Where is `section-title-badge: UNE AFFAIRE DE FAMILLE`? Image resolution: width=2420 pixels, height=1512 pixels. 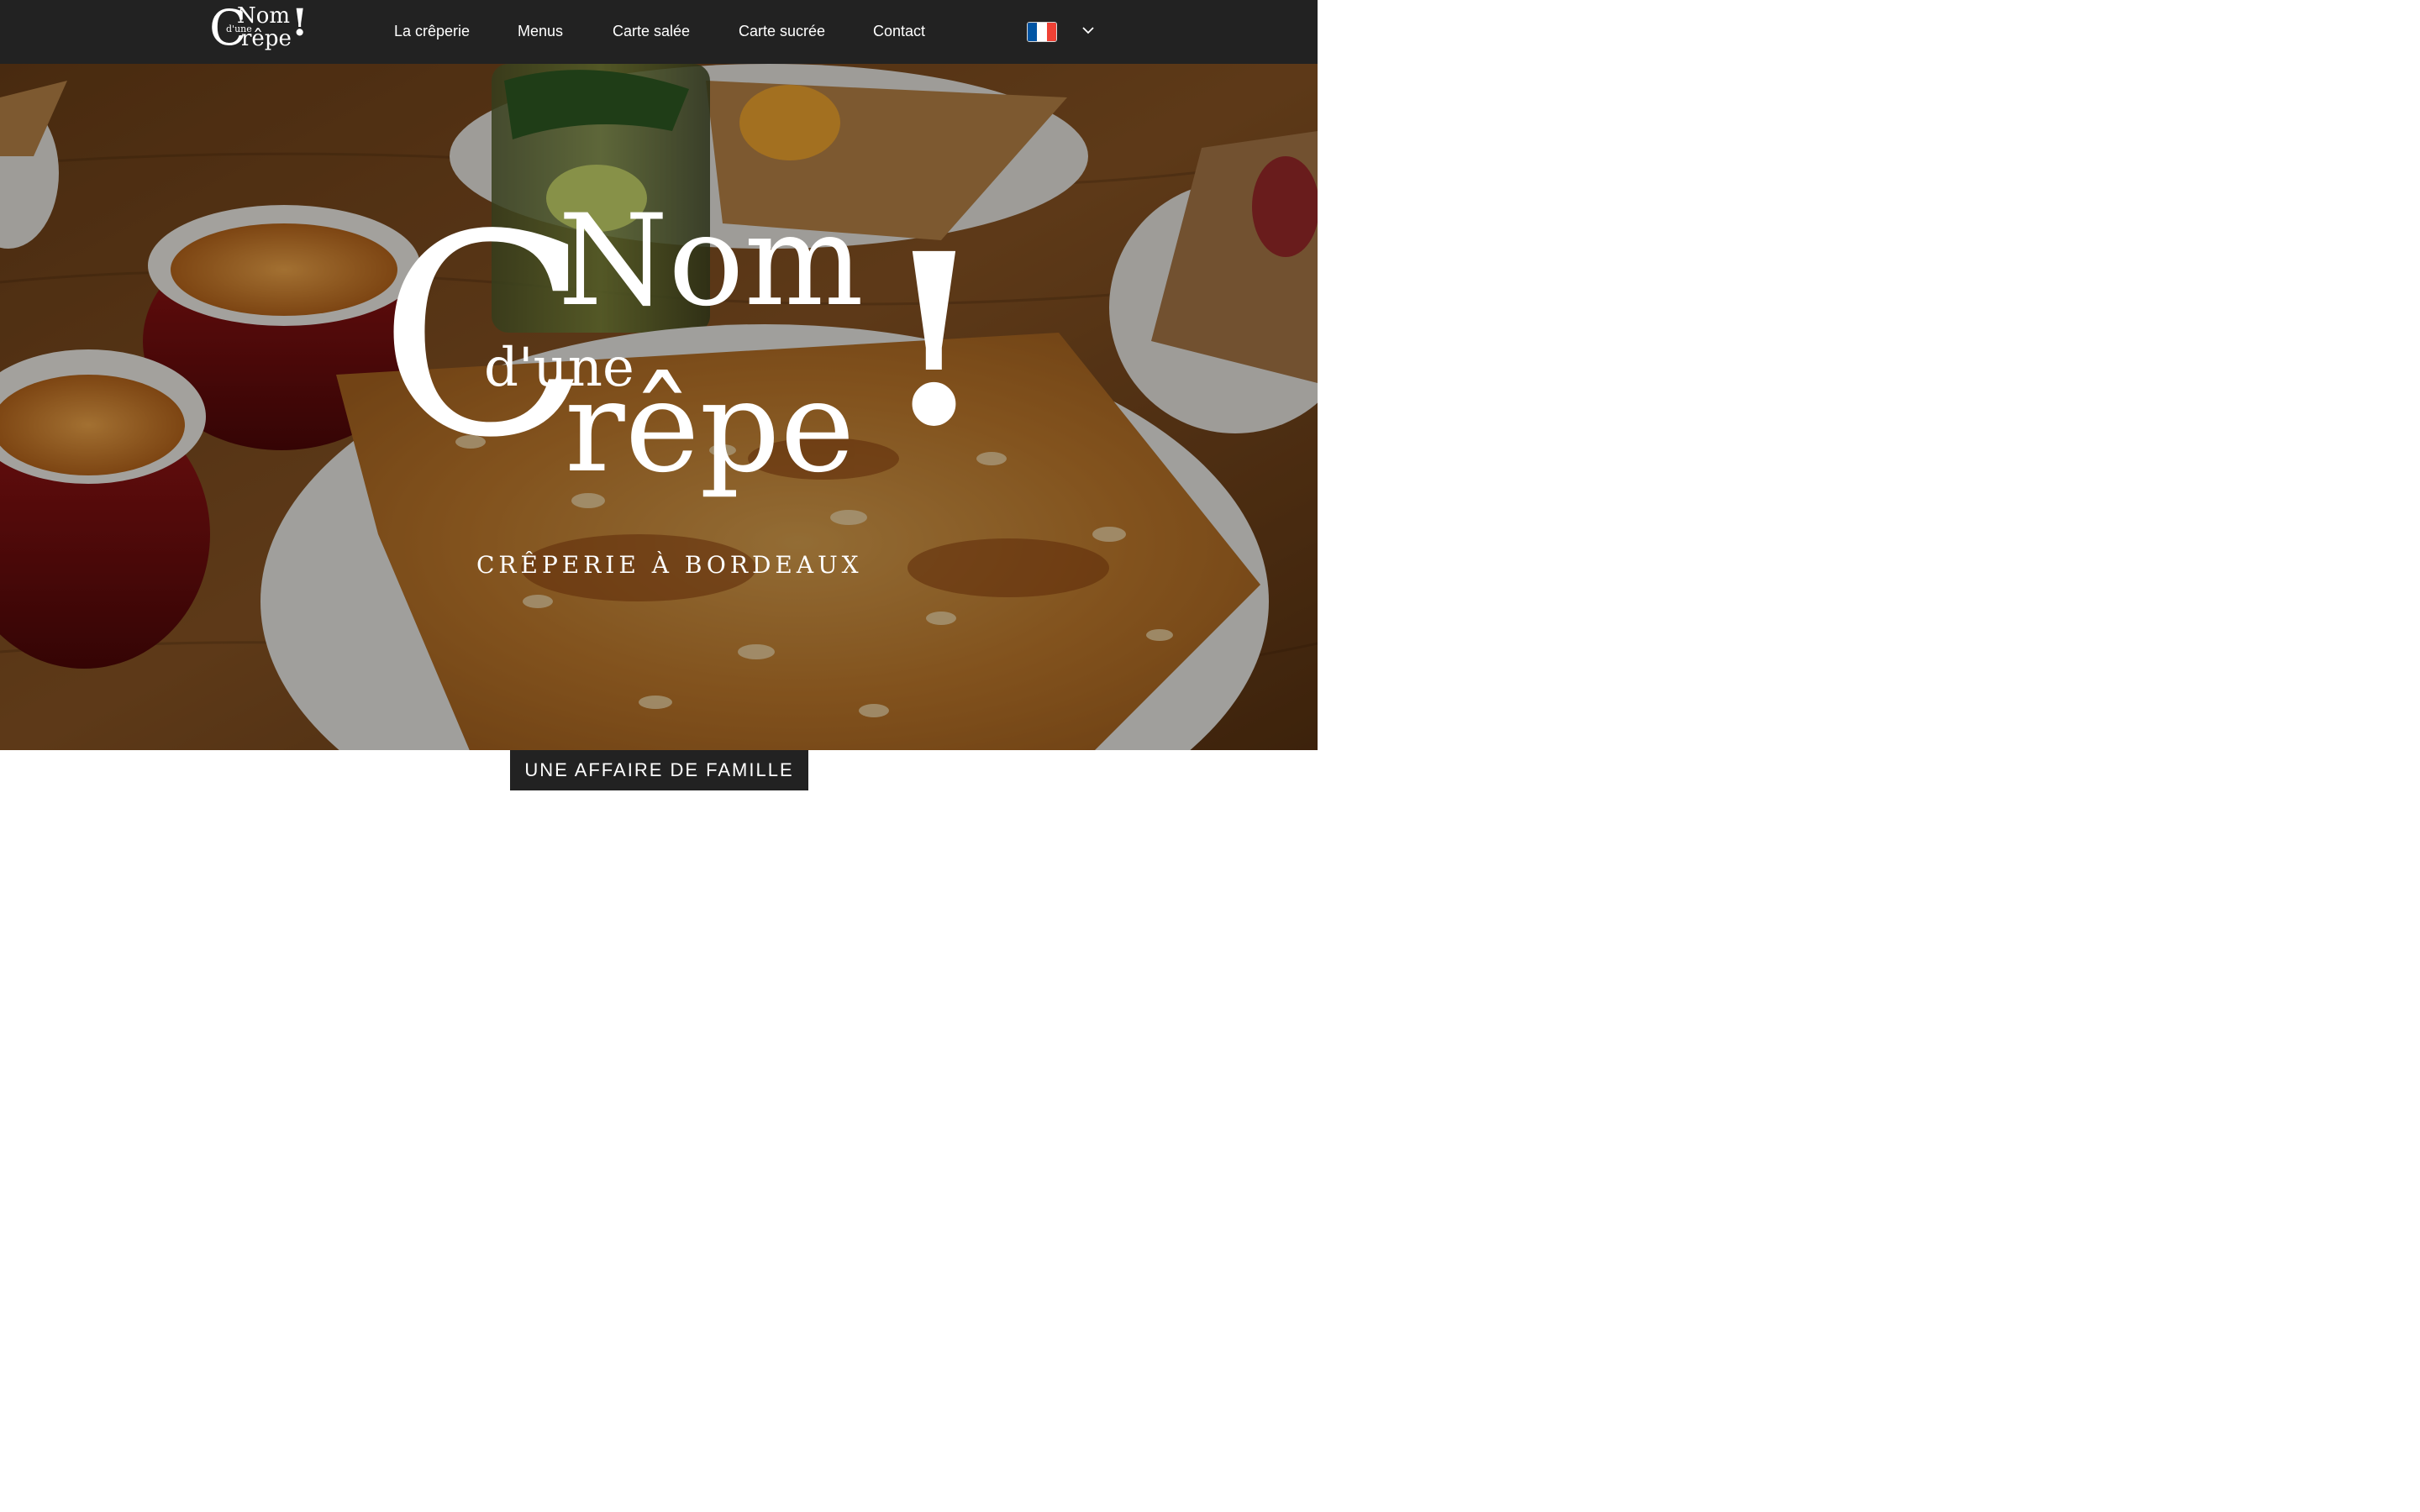
section-title-badge: UNE AFFAIRE DE FAMILLE is located at coordinates (659, 770).